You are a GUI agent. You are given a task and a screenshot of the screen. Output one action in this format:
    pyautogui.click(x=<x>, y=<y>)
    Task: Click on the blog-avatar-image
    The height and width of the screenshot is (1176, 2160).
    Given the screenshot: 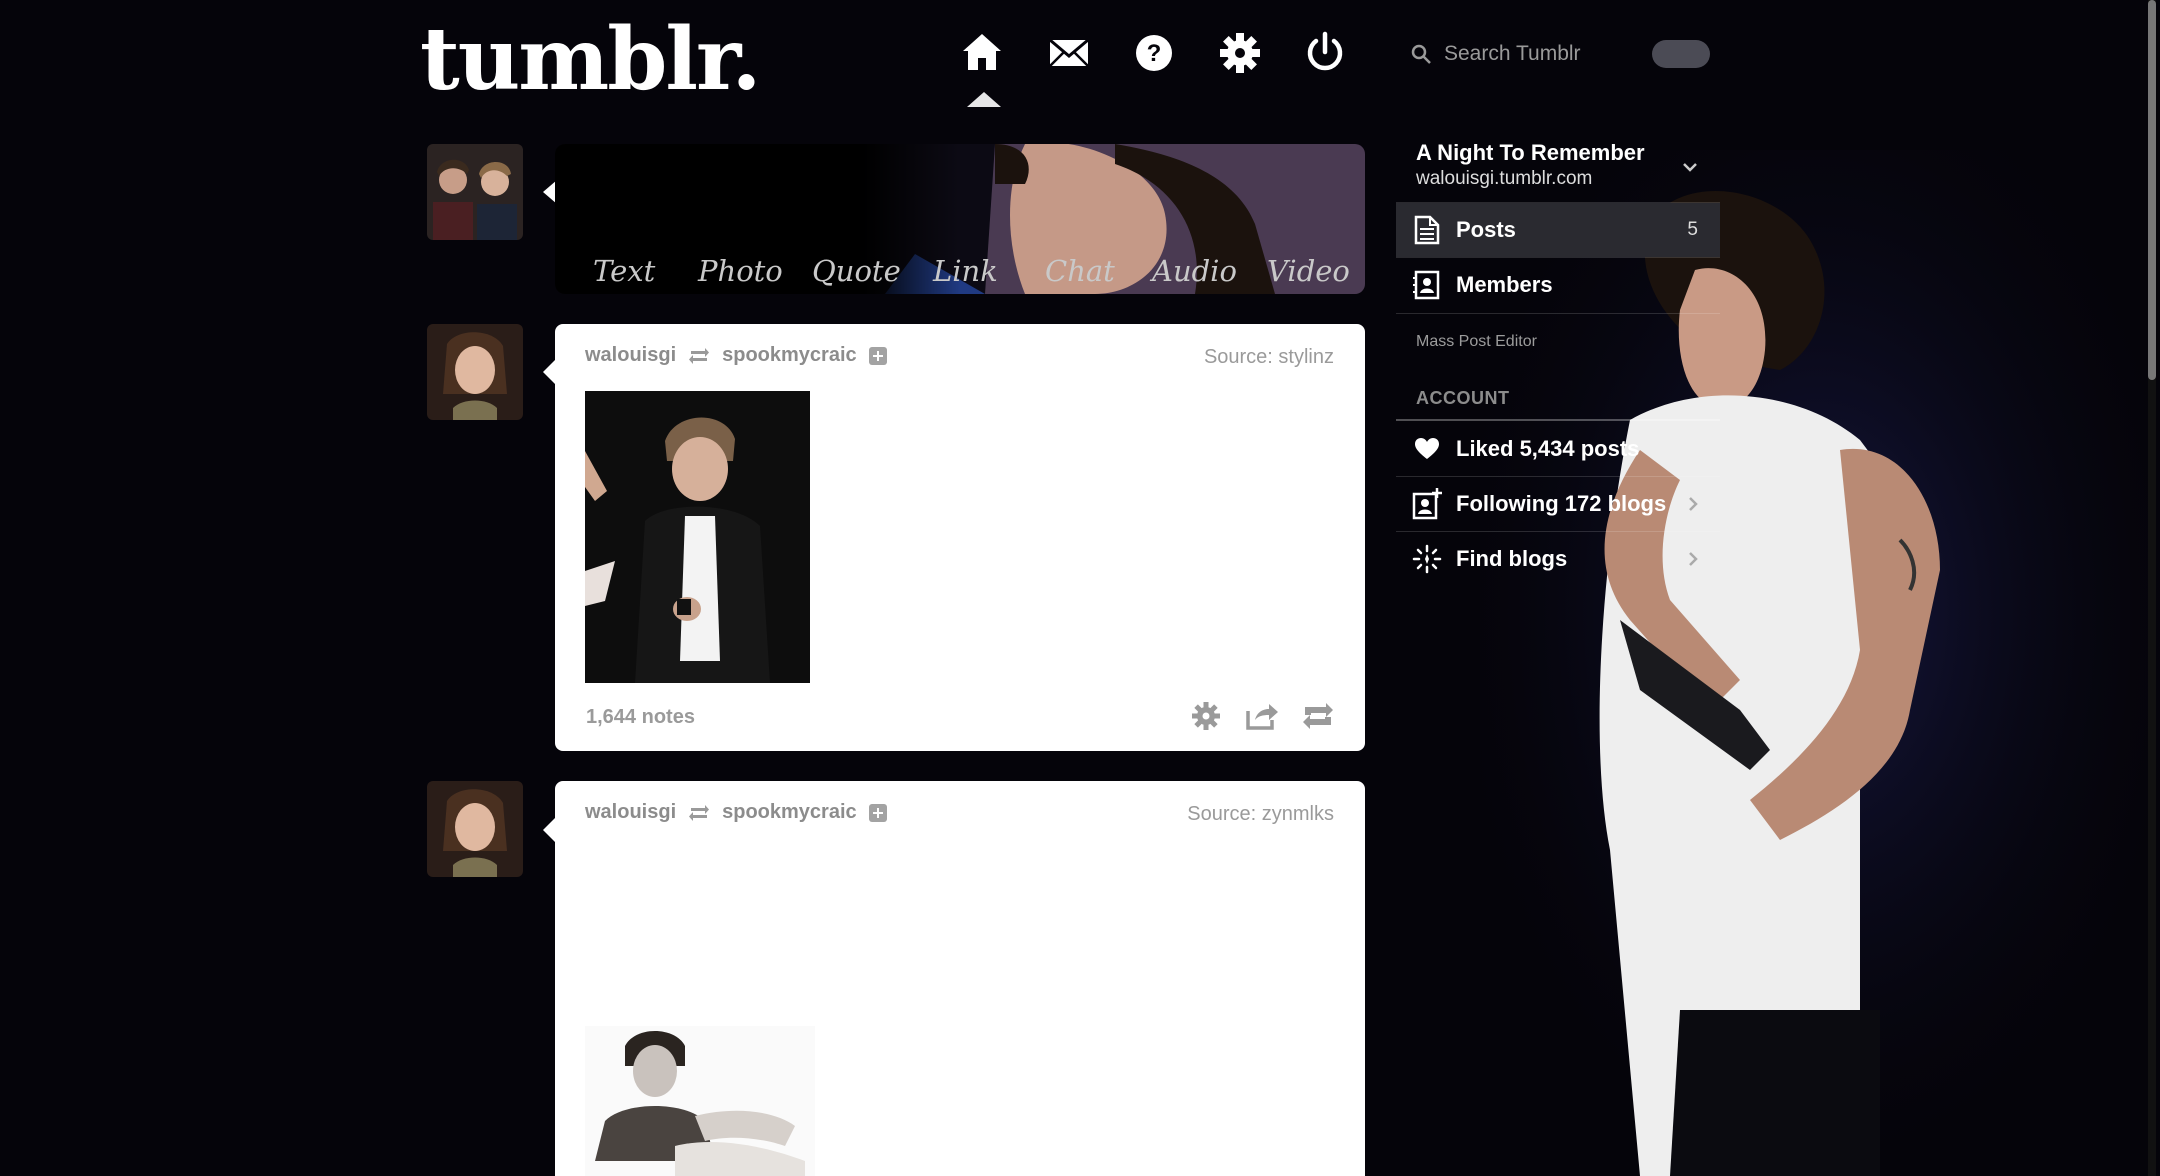 What is the action you would take?
    pyautogui.click(x=475, y=192)
    